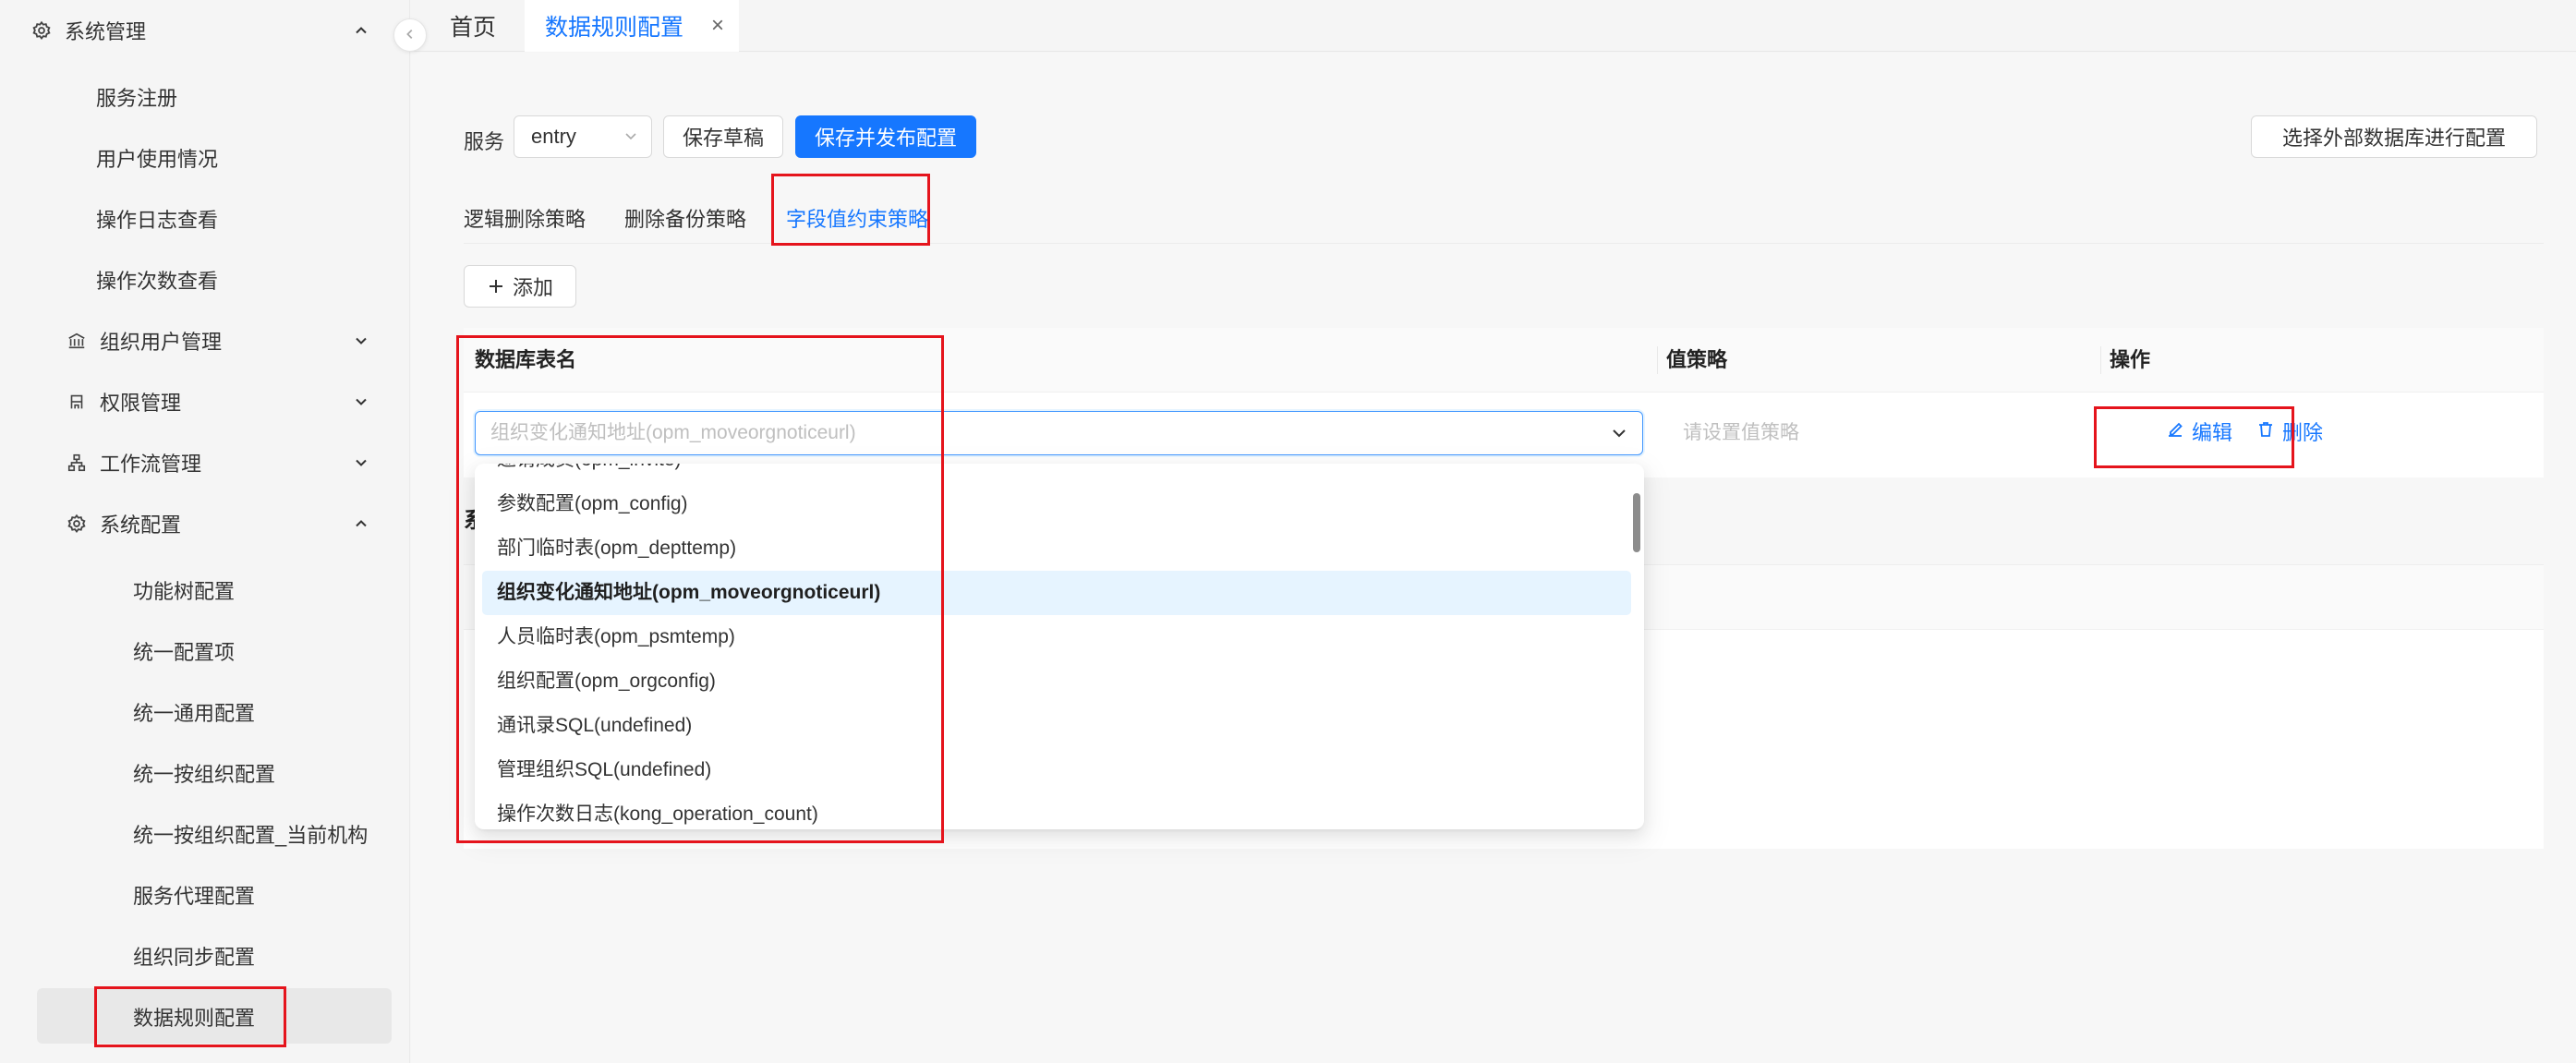 The width and height of the screenshot is (2576, 1063). What do you see at coordinates (1056, 637) in the screenshot?
I see `dropdown-option: 人员临时表(opm_psmtemp)` at bounding box center [1056, 637].